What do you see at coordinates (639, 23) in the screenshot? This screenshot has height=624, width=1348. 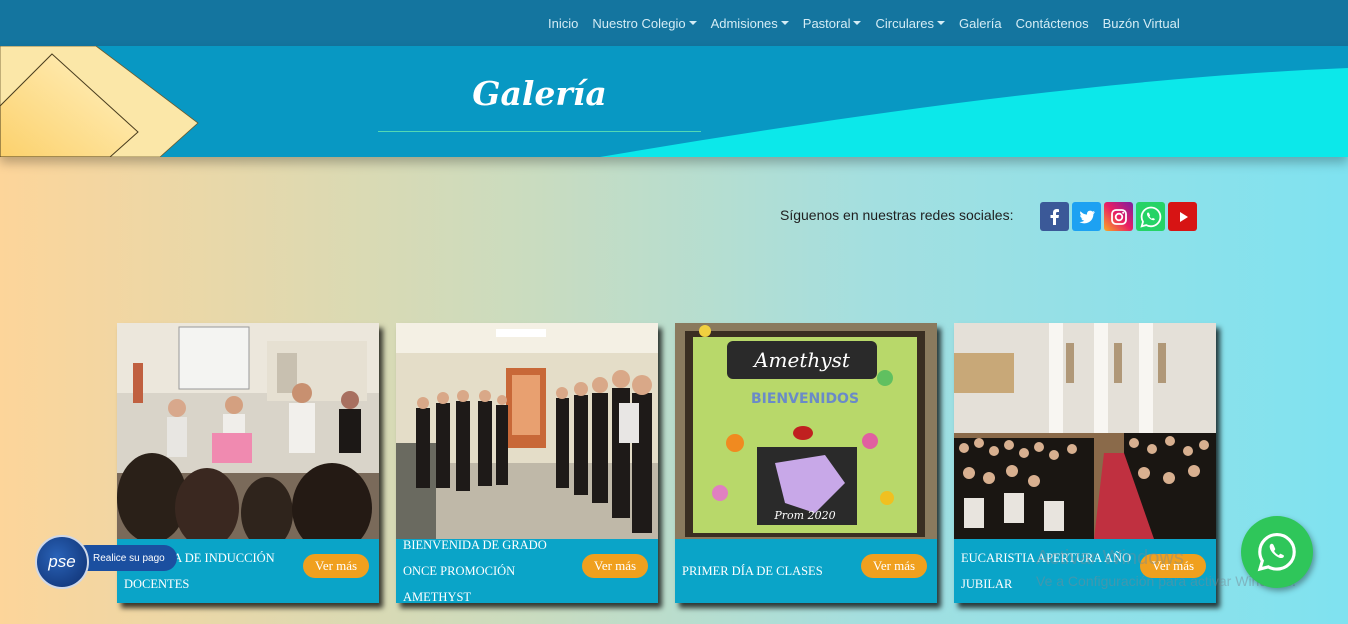 I see `nav-item-label: Nuestro Colegio` at bounding box center [639, 23].